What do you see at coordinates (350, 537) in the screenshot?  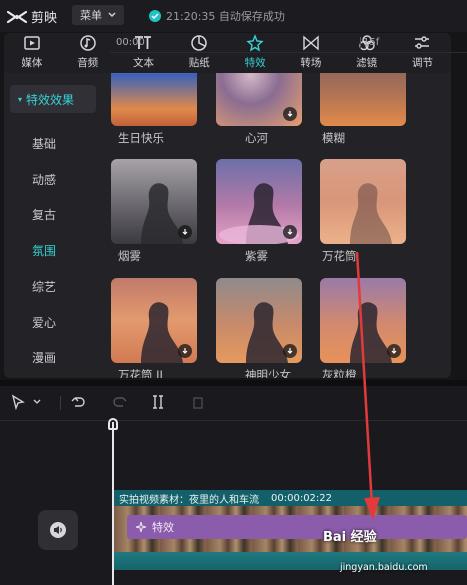 I see `watermark-logo: Bai 经验` at bounding box center [350, 537].